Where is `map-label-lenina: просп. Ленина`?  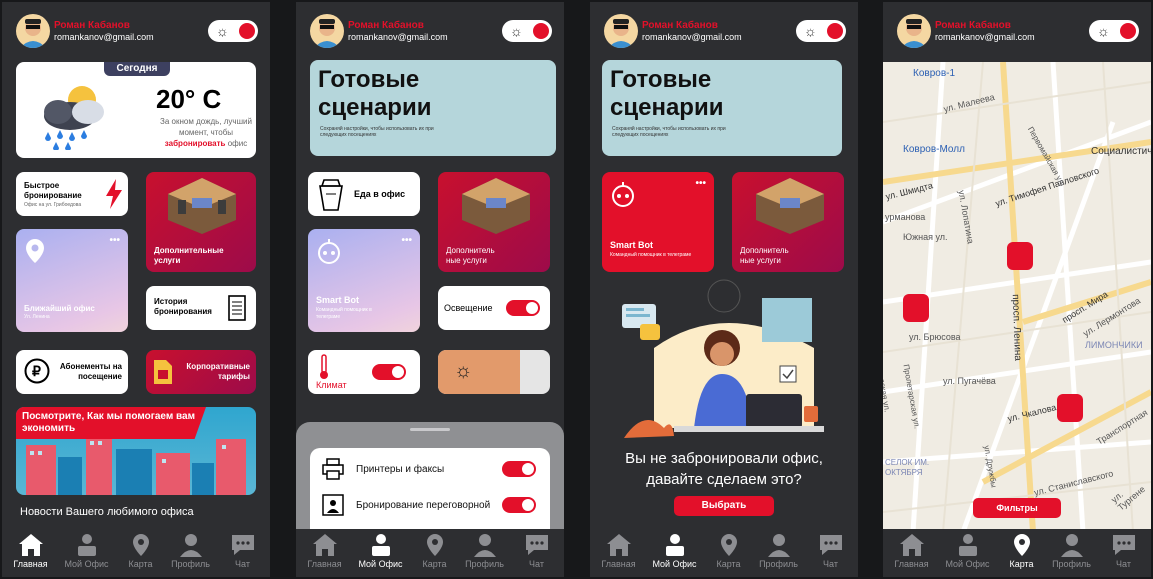
map-label-lenina: просп. Ленина is located at coordinates (1016, 327).